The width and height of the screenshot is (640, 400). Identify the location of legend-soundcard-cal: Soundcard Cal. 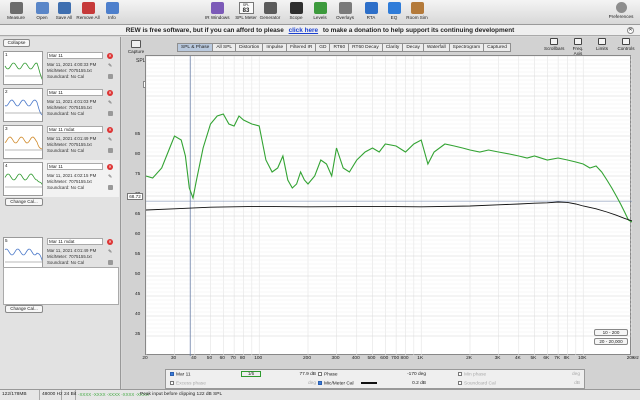
(477, 383).